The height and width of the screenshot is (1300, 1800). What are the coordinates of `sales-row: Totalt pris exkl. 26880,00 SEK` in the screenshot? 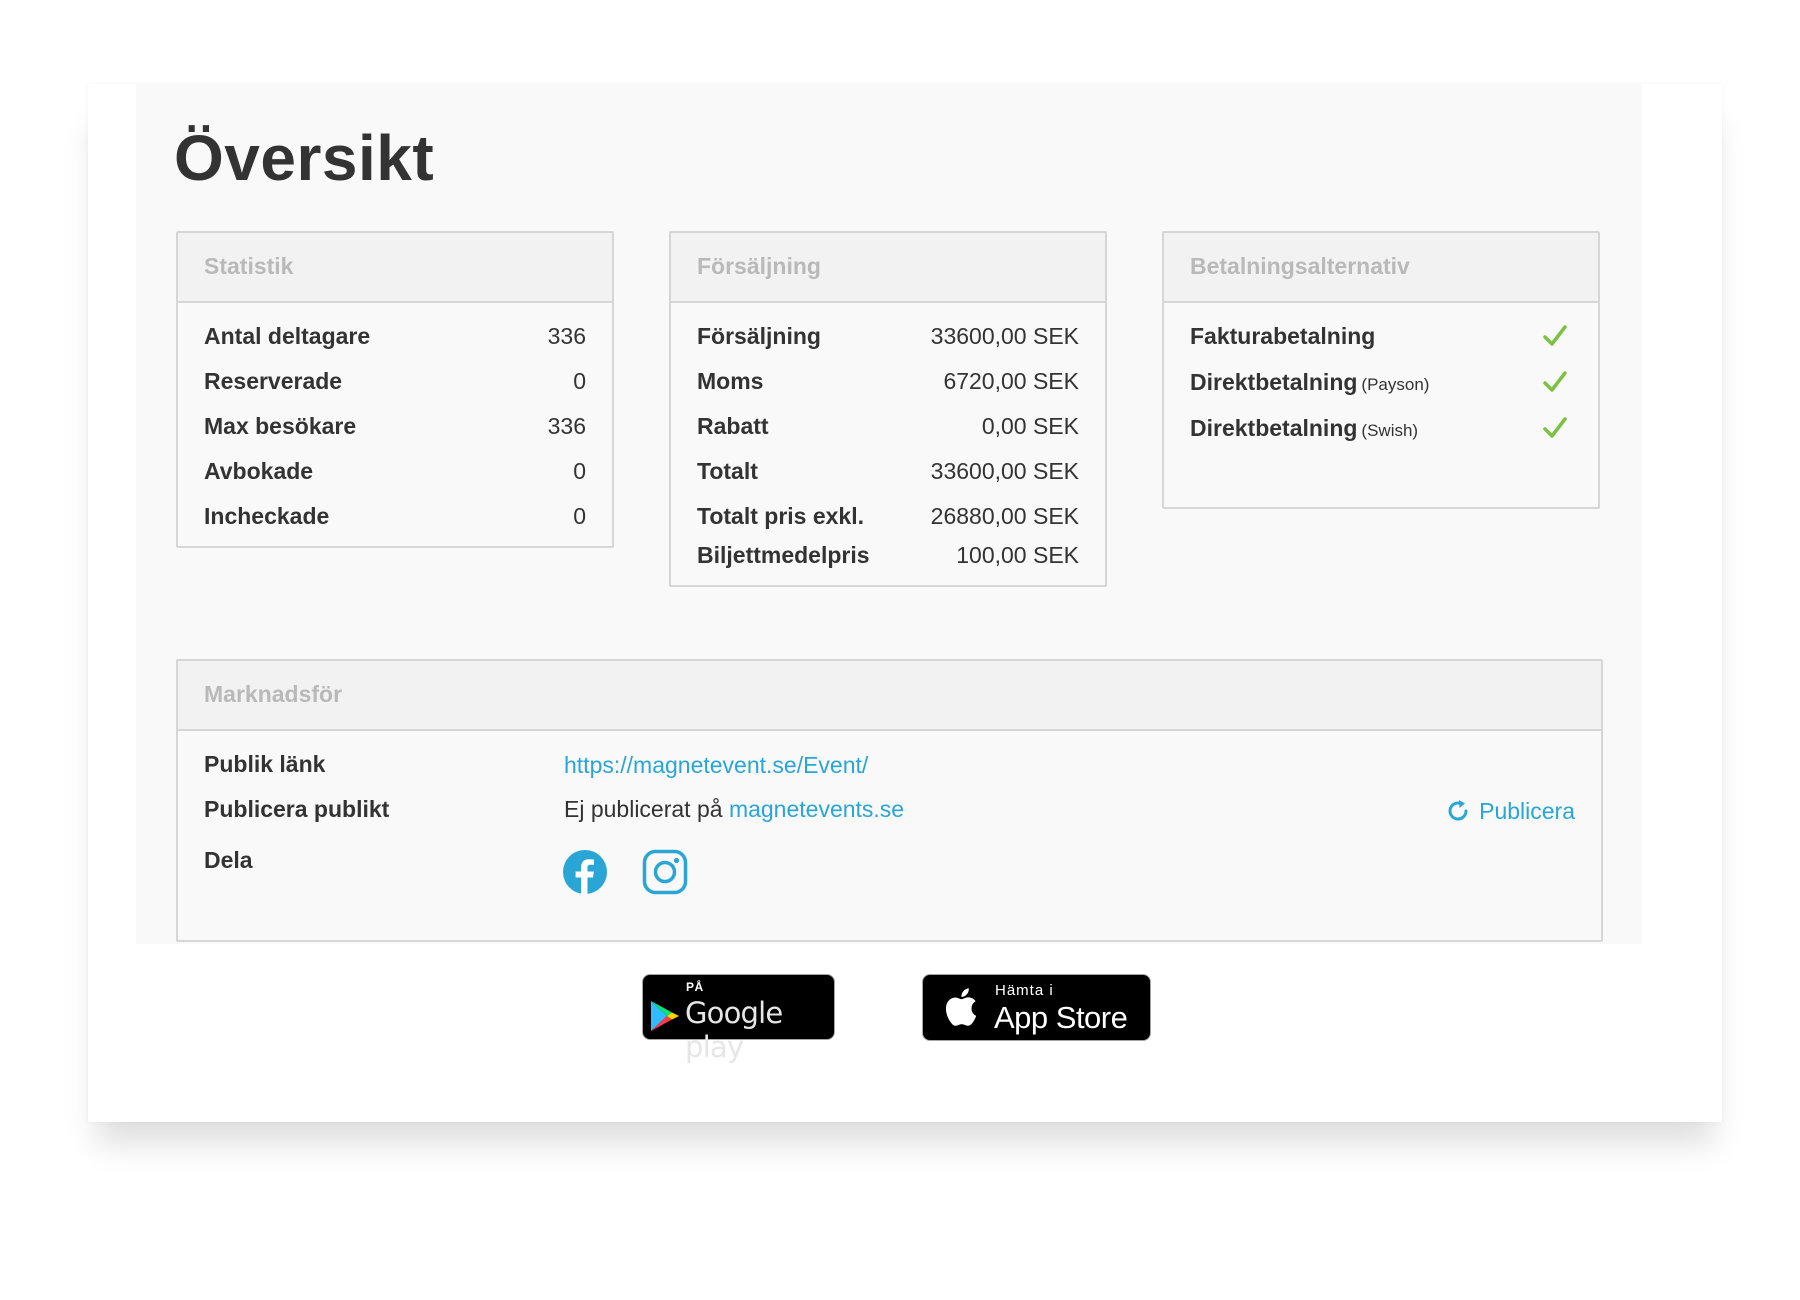 It's located at (888, 516).